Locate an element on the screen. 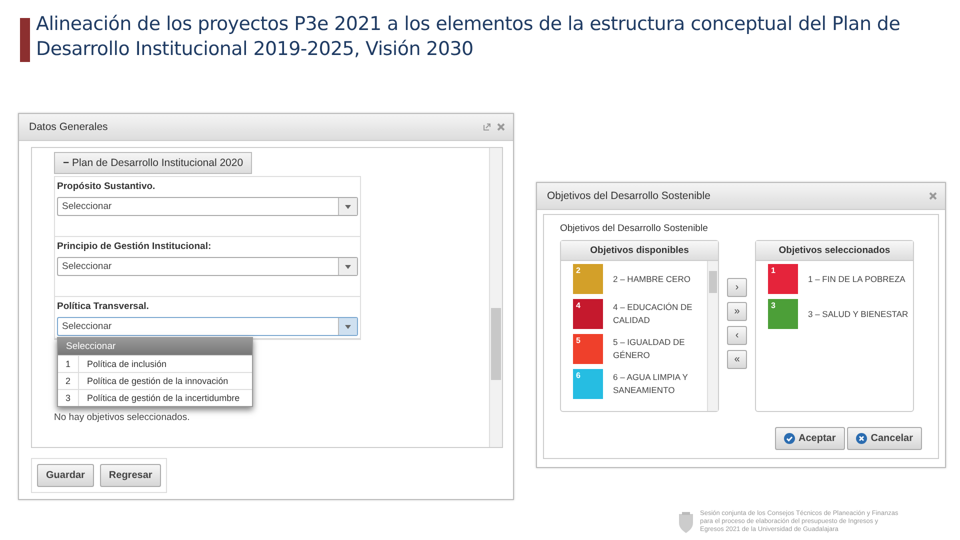 The image size is (960, 540). list-header: Objetivos disponibles is located at coordinates (639, 251).